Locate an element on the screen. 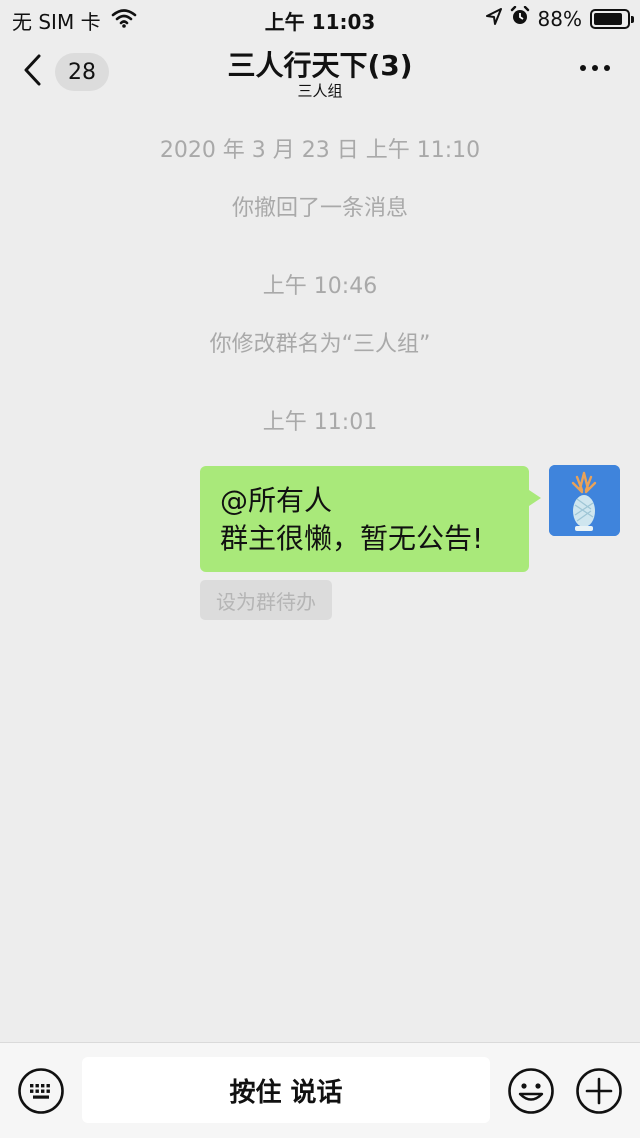 The image size is (640, 1138). system-message: 你撤回了一条消息 is located at coordinates (319, 208).